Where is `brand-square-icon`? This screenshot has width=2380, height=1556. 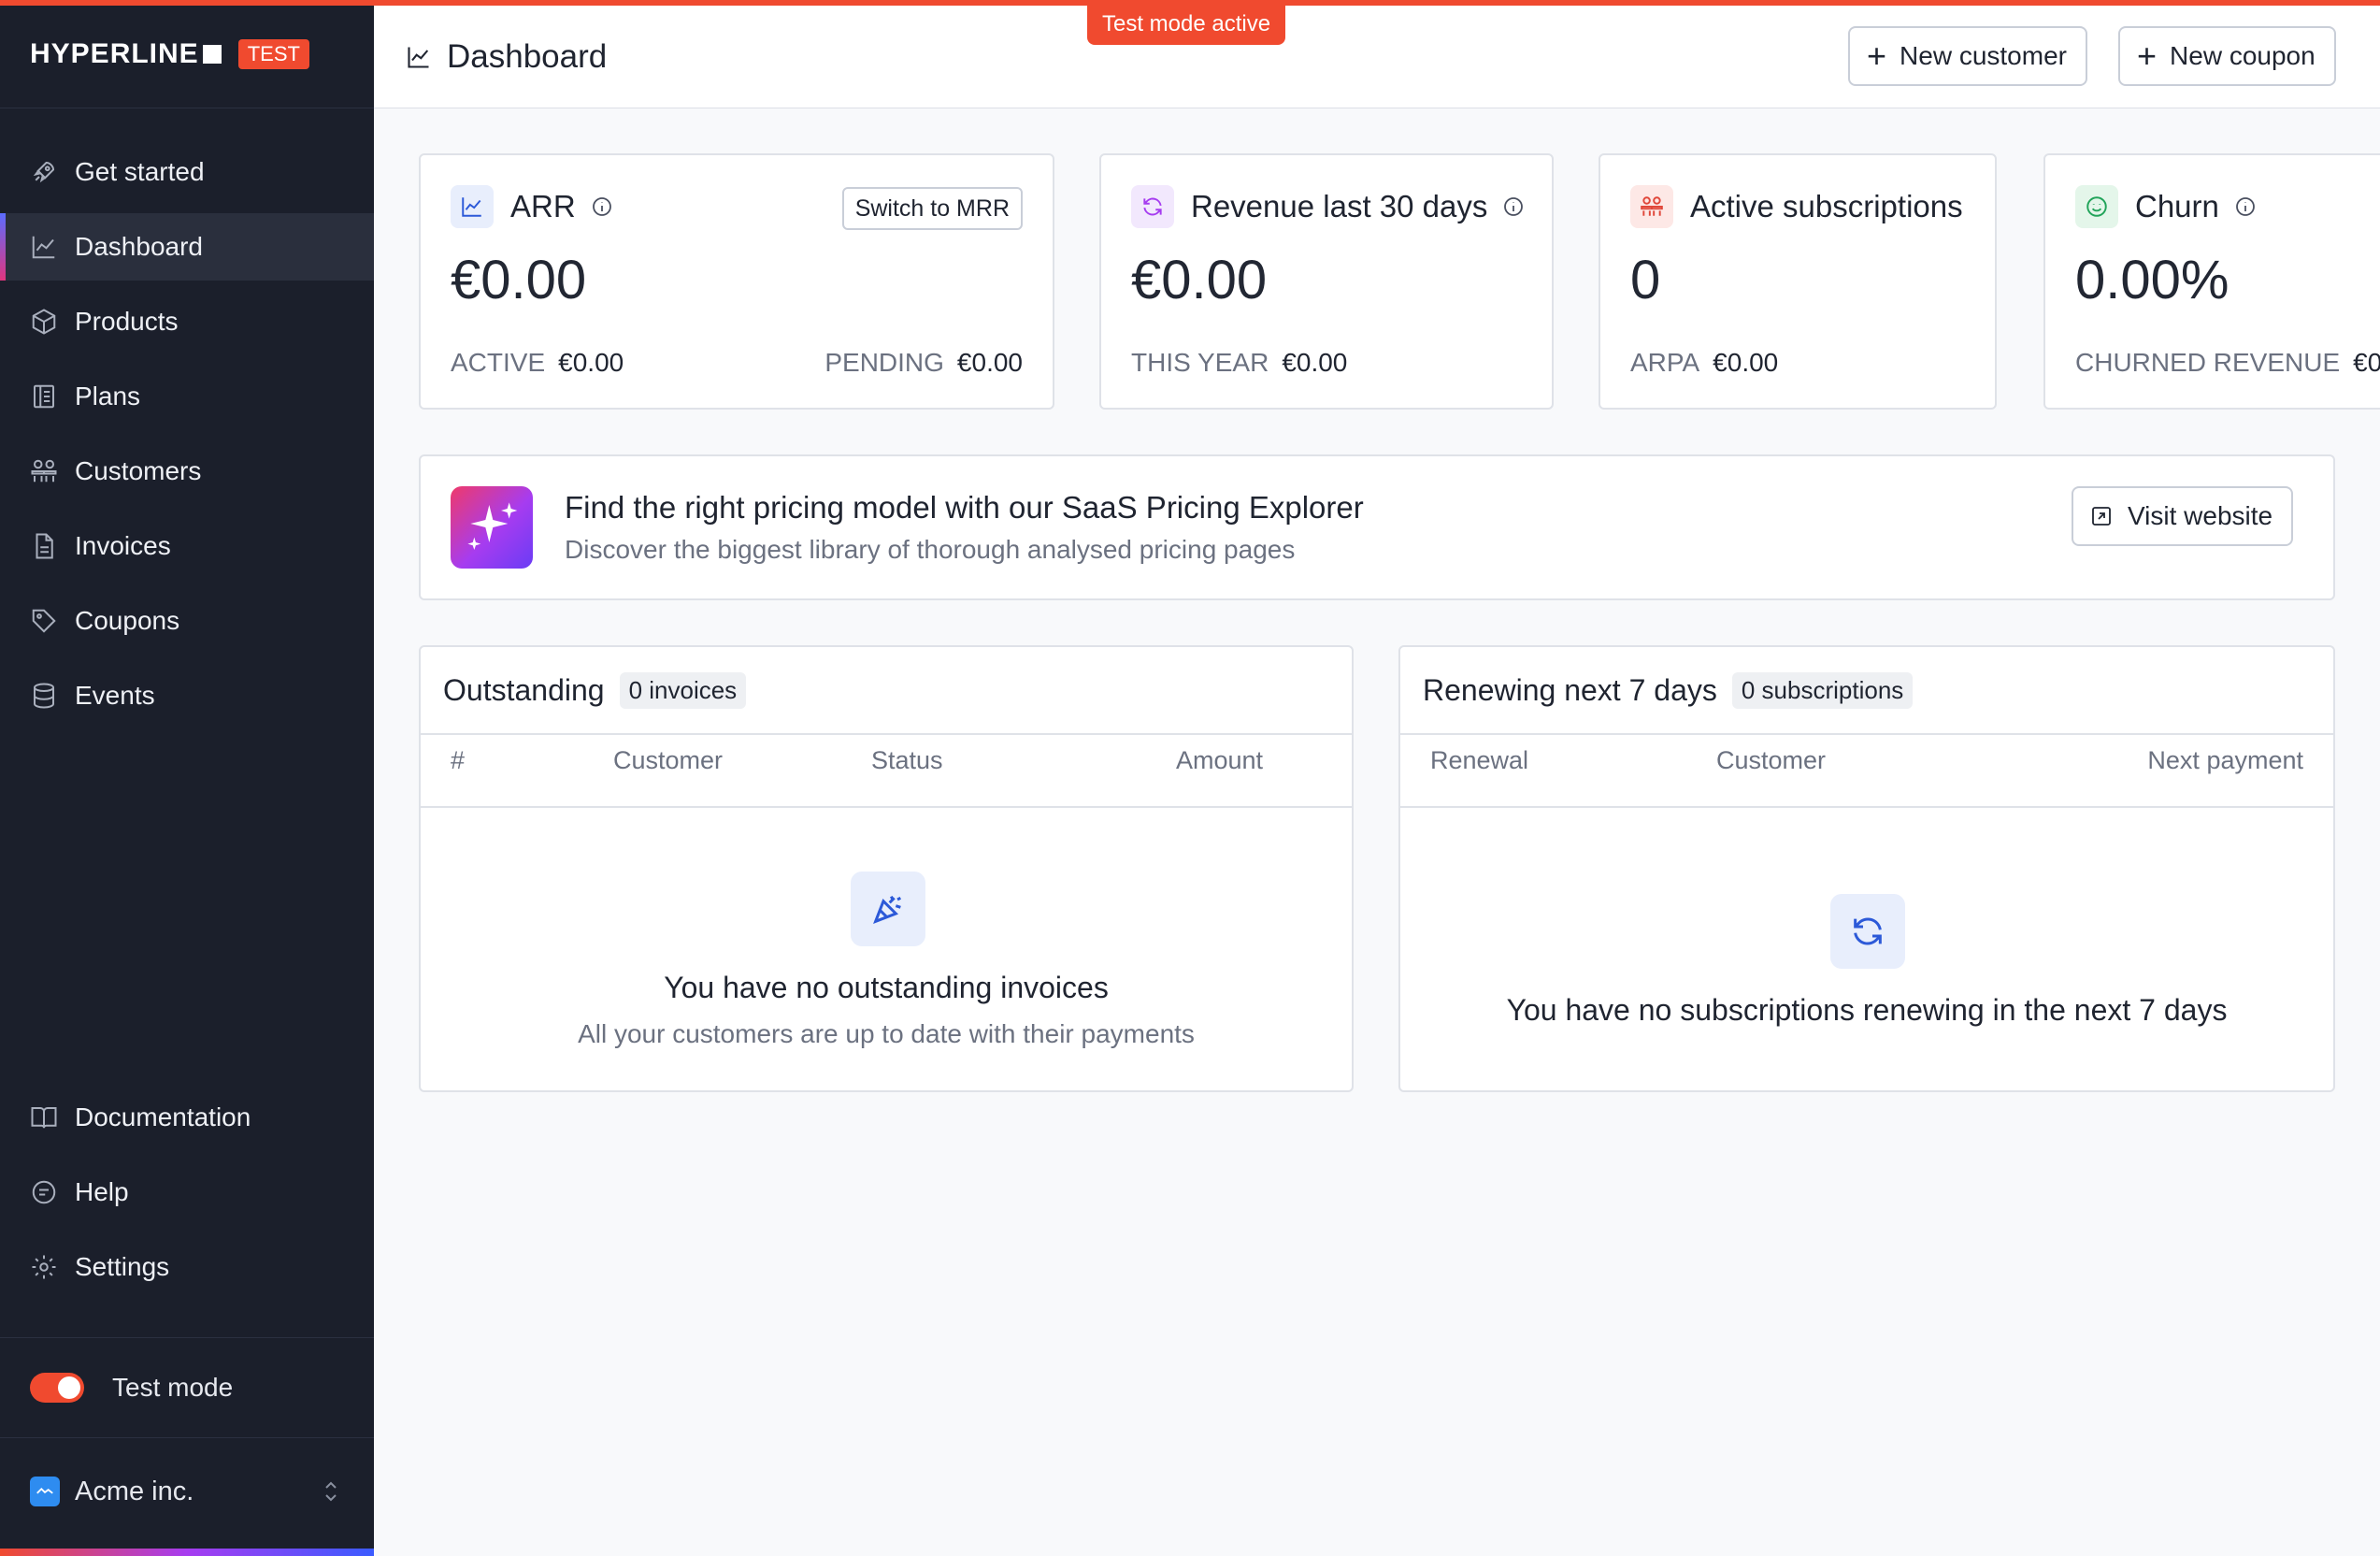
brand-square-icon is located at coordinates (212, 54).